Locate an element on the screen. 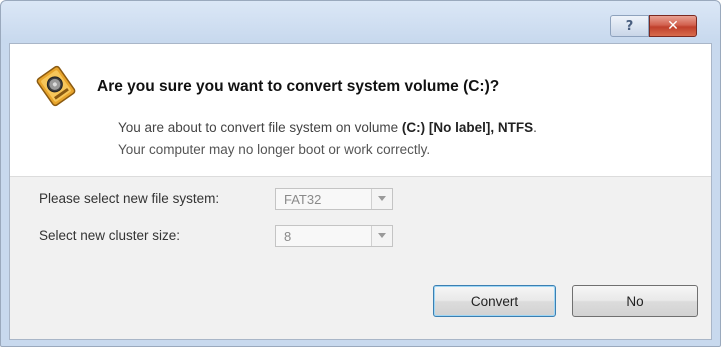  help-button: ? is located at coordinates (629, 26).